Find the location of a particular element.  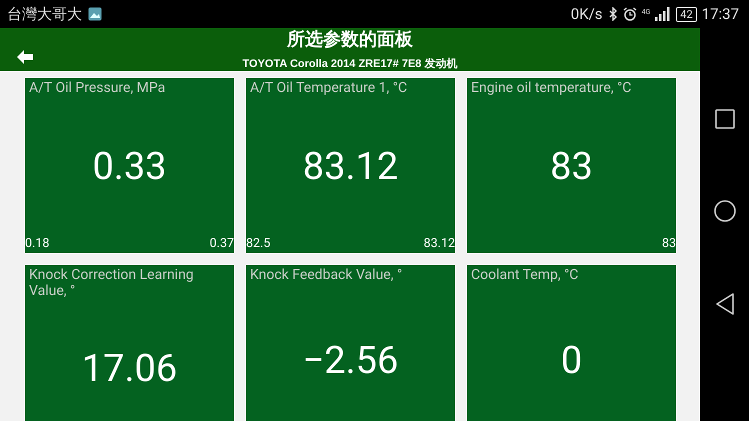

parameter-value: 83.12 is located at coordinates (351, 167).